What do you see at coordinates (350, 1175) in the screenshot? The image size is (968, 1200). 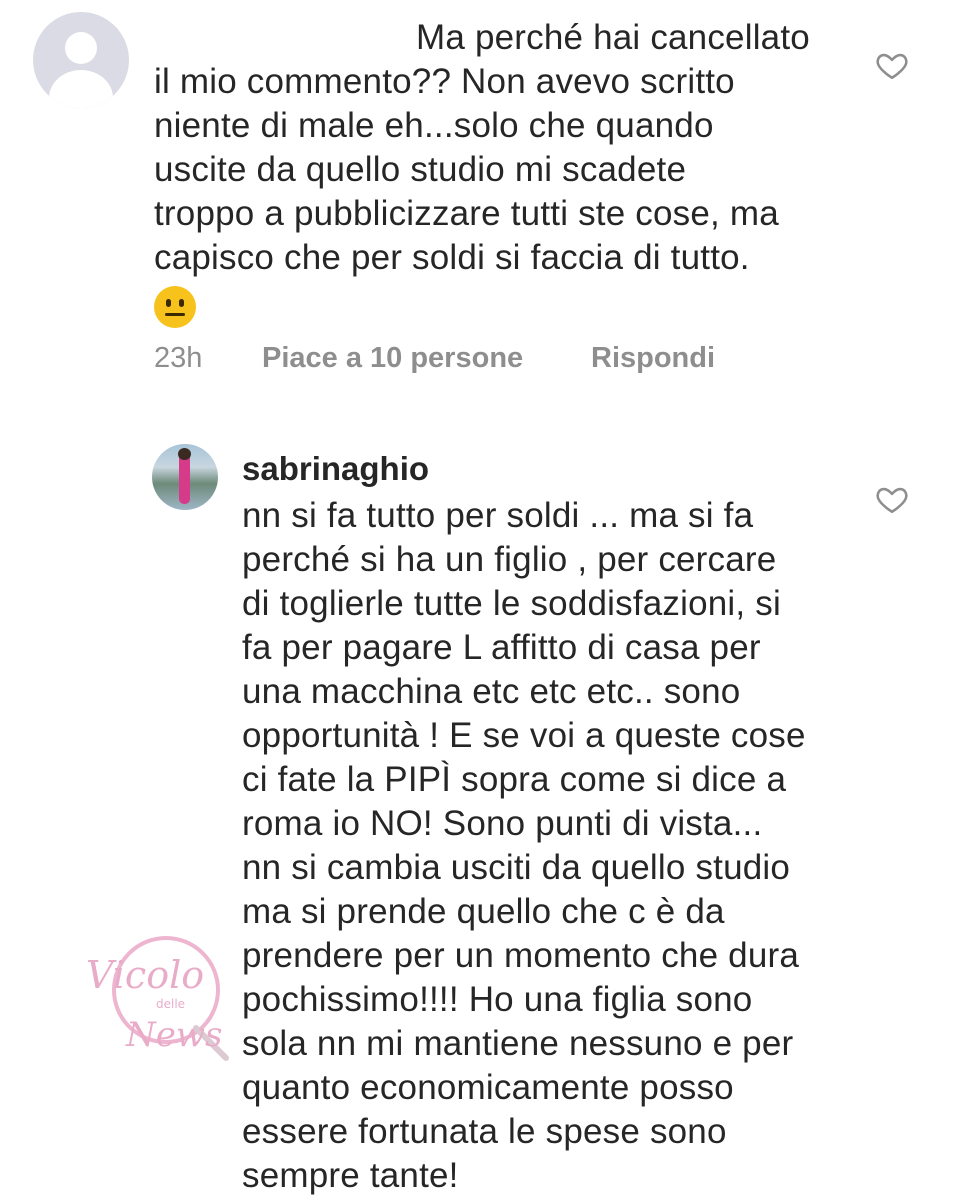 I see `comment-line: sempre tante!` at bounding box center [350, 1175].